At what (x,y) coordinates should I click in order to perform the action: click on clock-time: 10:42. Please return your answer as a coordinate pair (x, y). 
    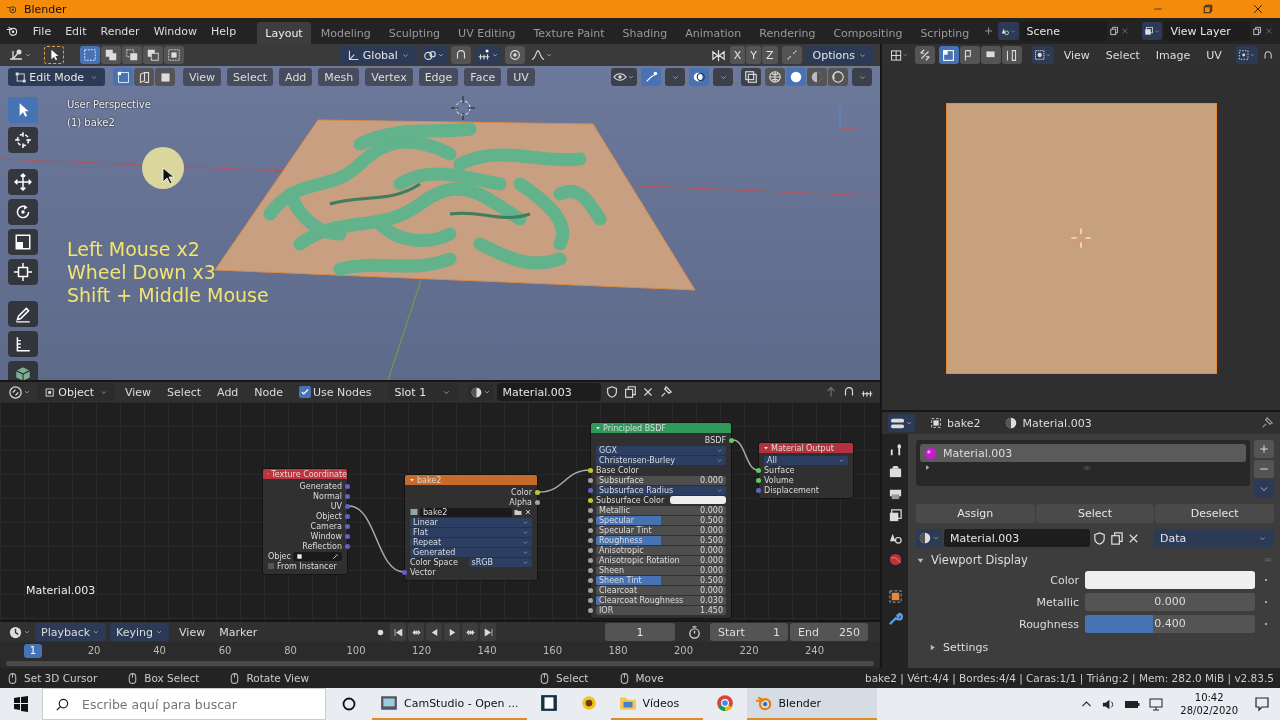
    Looking at the image, I should click on (1209, 697).